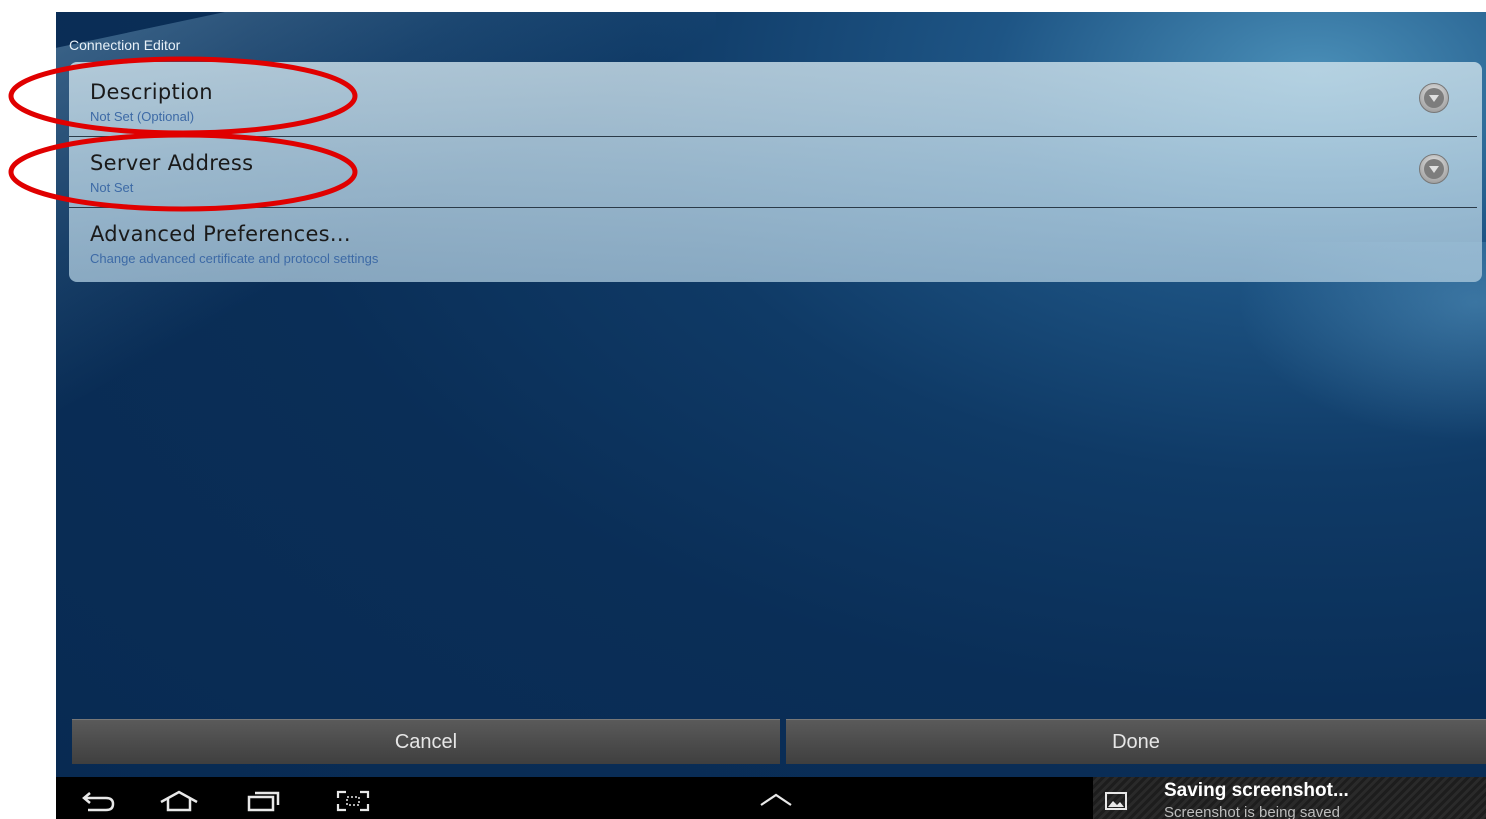 This screenshot has width=1486, height=819. What do you see at coordinates (1116, 801) in the screenshot?
I see `image-icon` at bounding box center [1116, 801].